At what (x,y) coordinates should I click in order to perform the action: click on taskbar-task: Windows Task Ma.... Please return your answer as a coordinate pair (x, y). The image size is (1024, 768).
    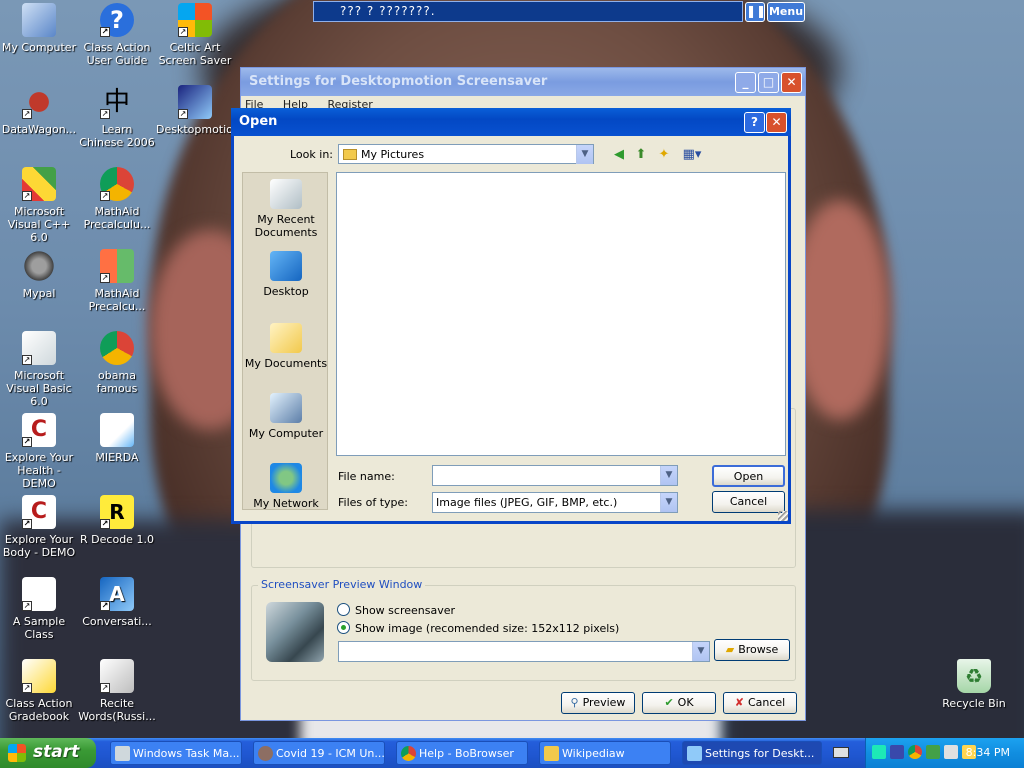
    Looking at the image, I should click on (176, 753).